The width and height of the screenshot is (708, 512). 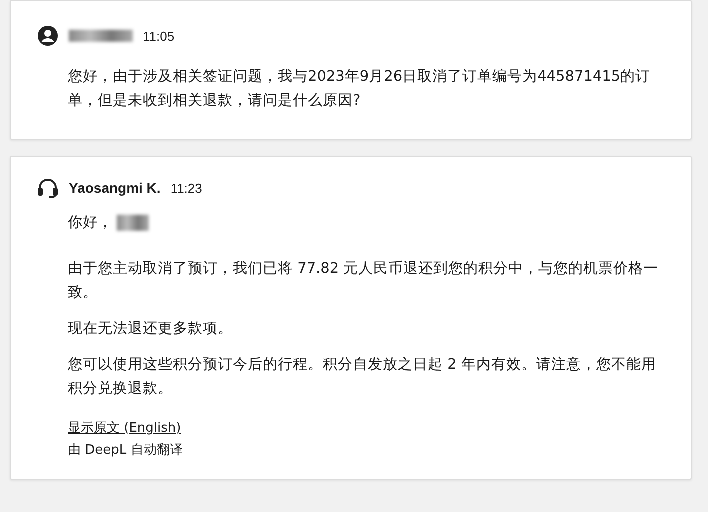 What do you see at coordinates (159, 36) in the screenshot?
I see `message-time: 11:05` at bounding box center [159, 36].